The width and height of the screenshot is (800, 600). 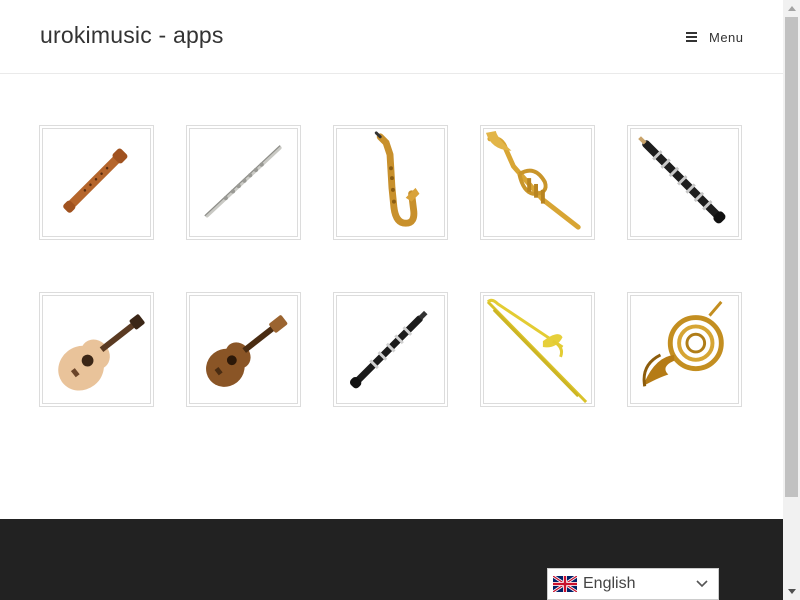 I want to click on language-selector: English, so click(x=633, y=584).